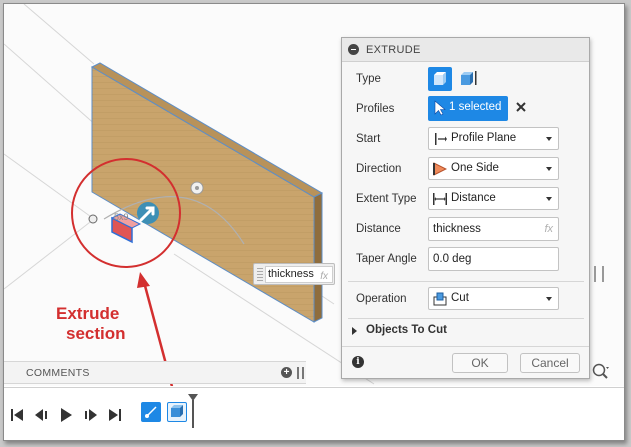 This screenshot has width=631, height=447. I want to click on operation-value: Cut, so click(460, 298).